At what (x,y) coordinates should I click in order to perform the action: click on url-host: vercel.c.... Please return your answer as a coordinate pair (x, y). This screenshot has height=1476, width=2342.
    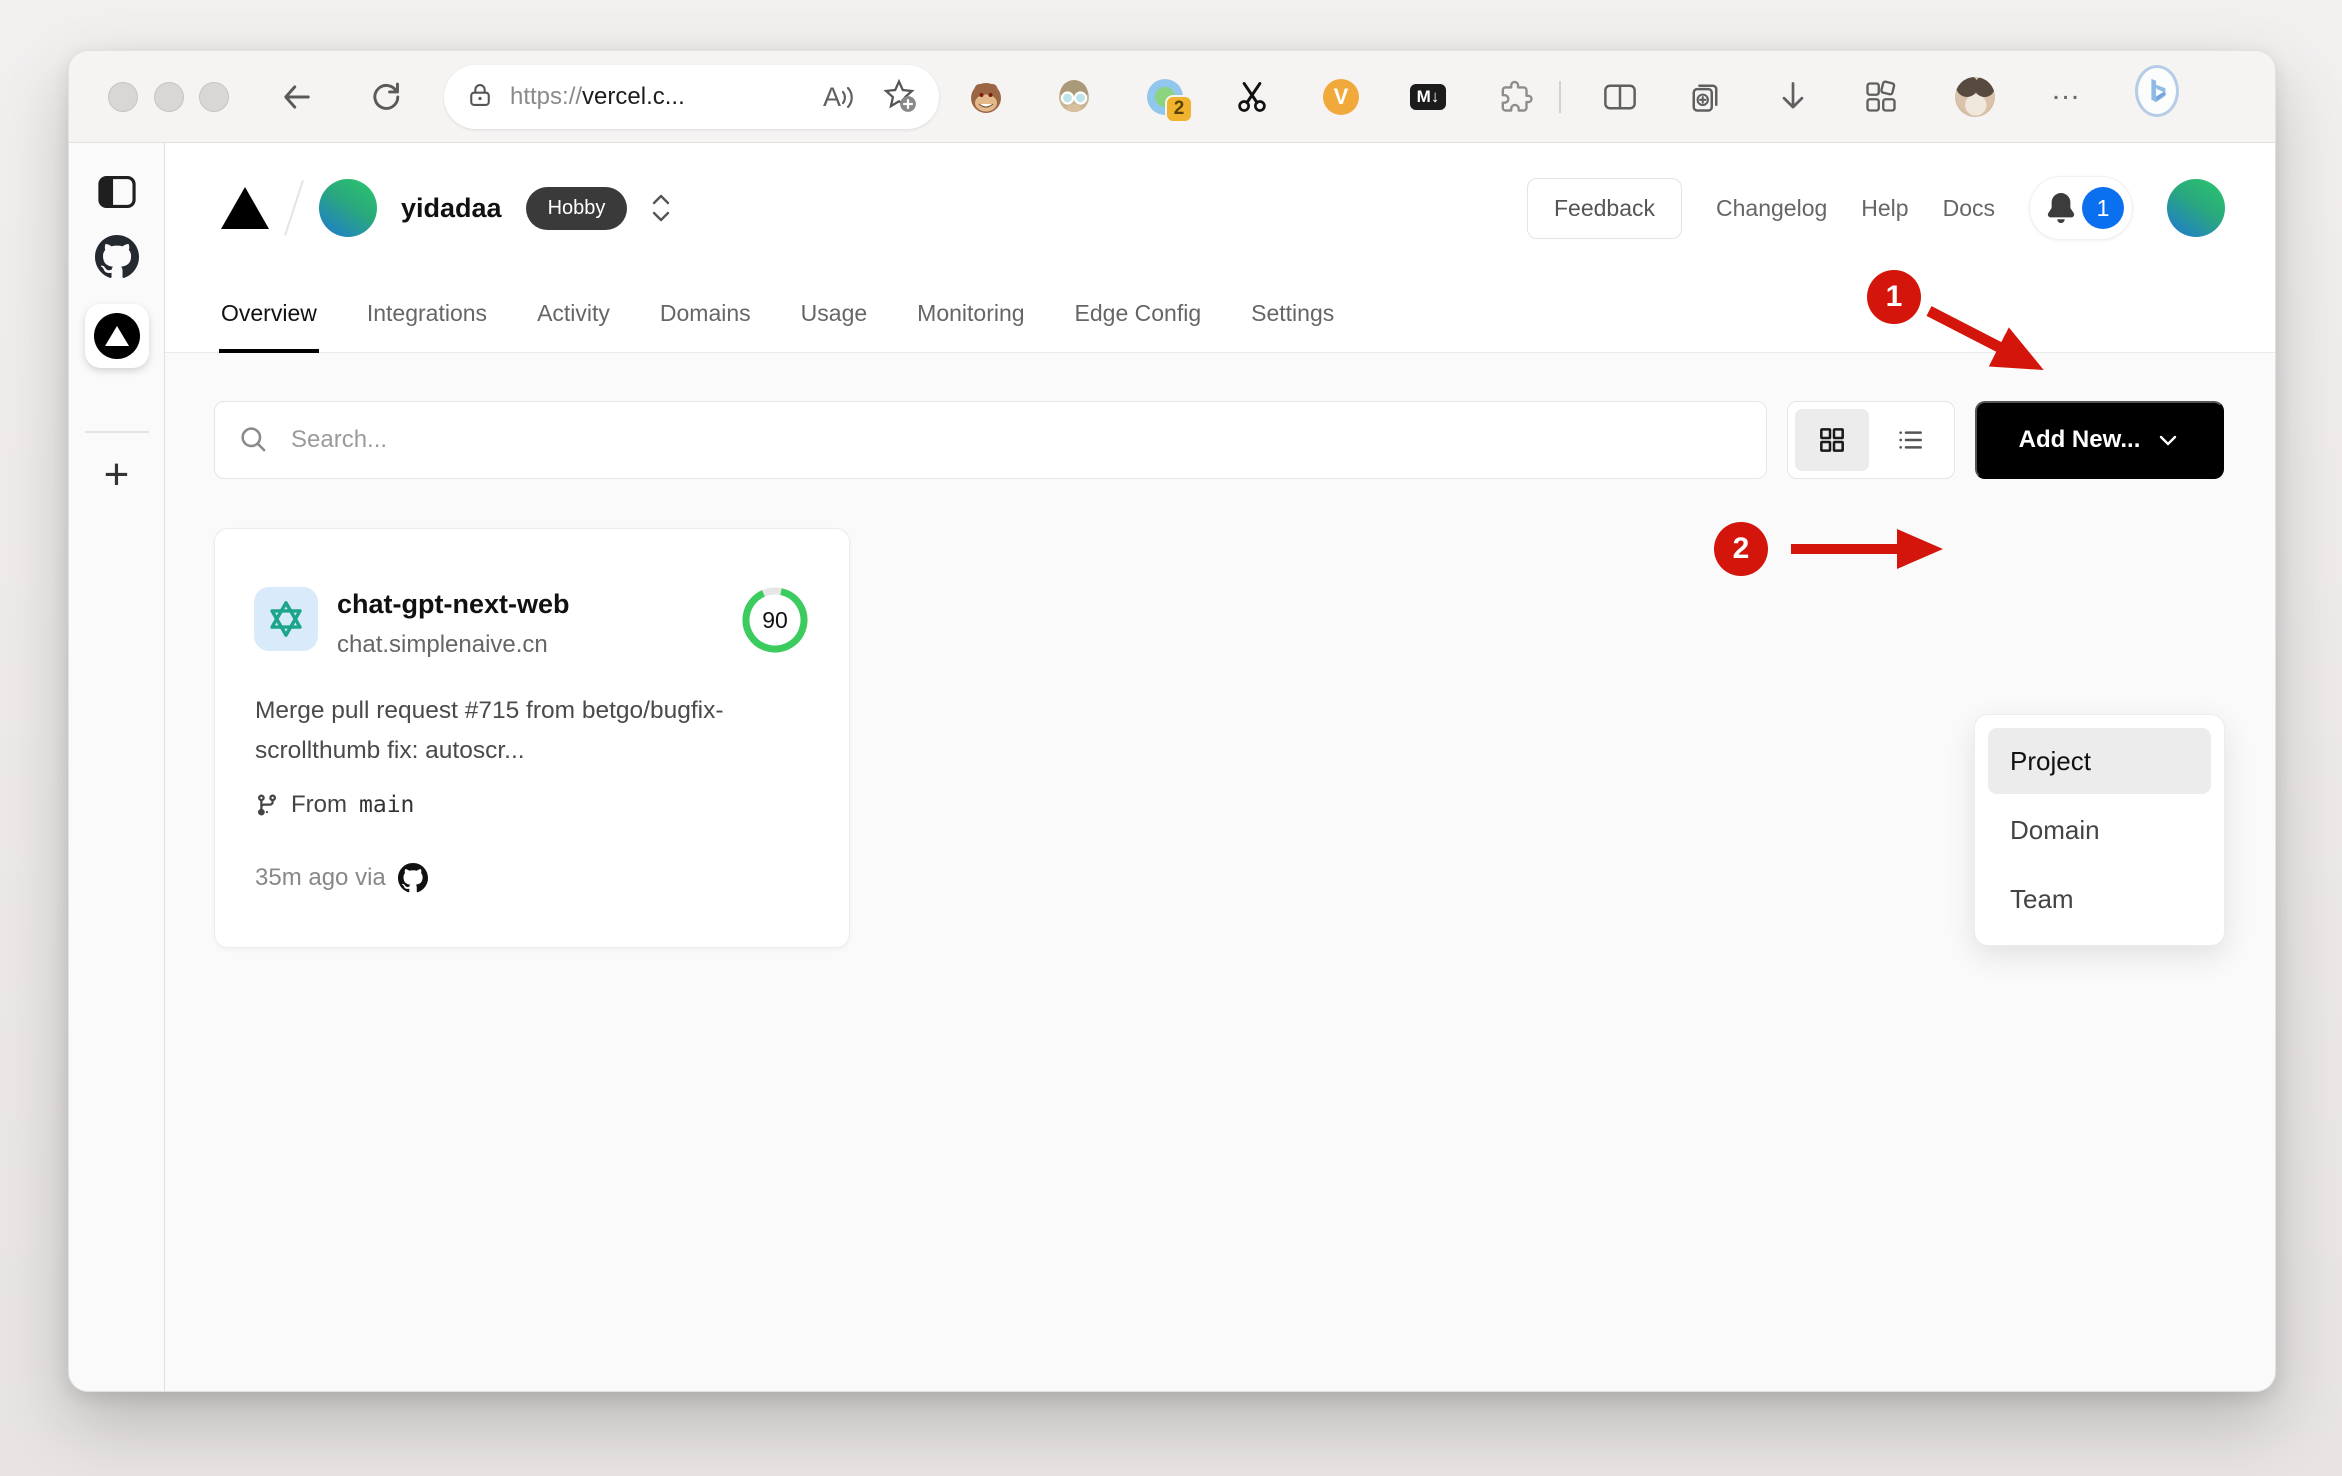
    Looking at the image, I should click on (633, 96).